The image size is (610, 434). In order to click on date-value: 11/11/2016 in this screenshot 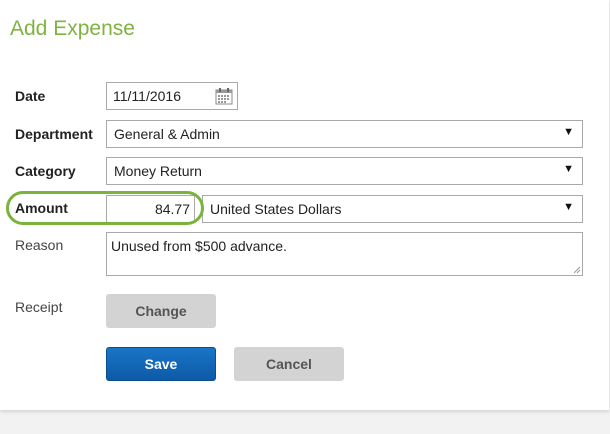, I will do `click(147, 96)`.